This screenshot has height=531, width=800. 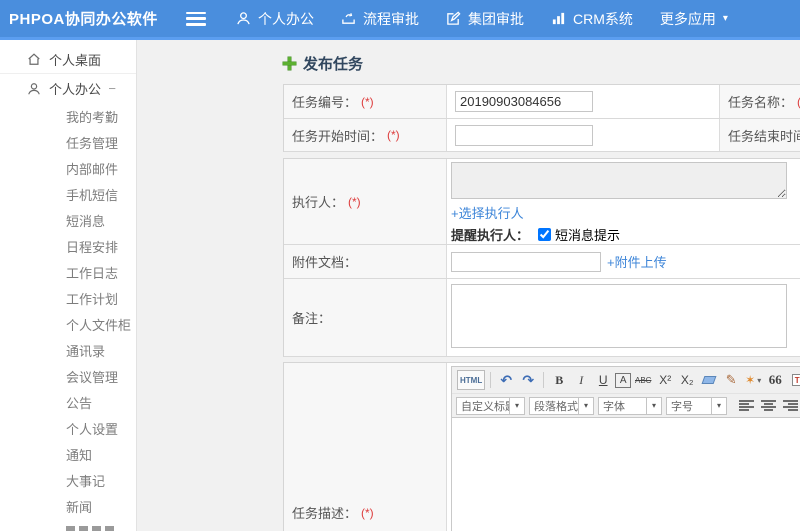 What do you see at coordinates (365, 135) in the screenshot?
I see `start-time-label: 任务开始时间： (*)` at bounding box center [365, 135].